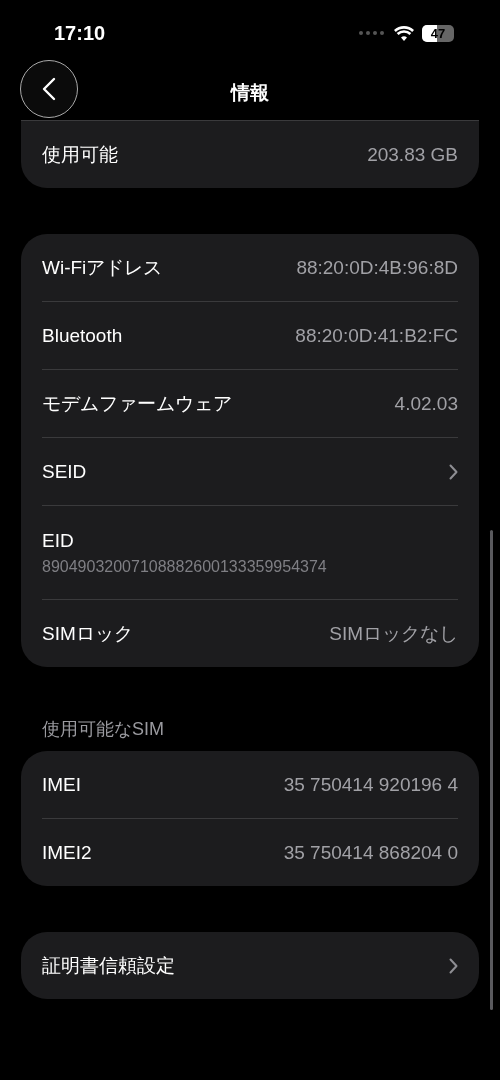  I want to click on row-label: Wi-Fiアドレス, so click(103, 267).